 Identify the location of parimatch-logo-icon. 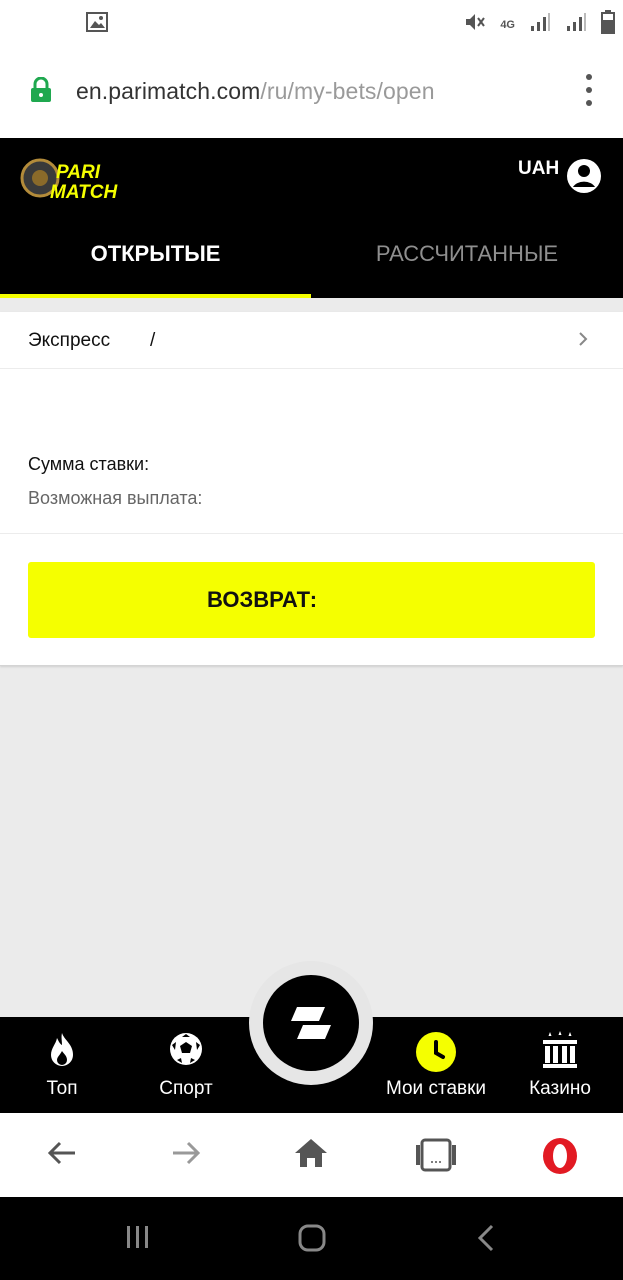
(311, 1023).